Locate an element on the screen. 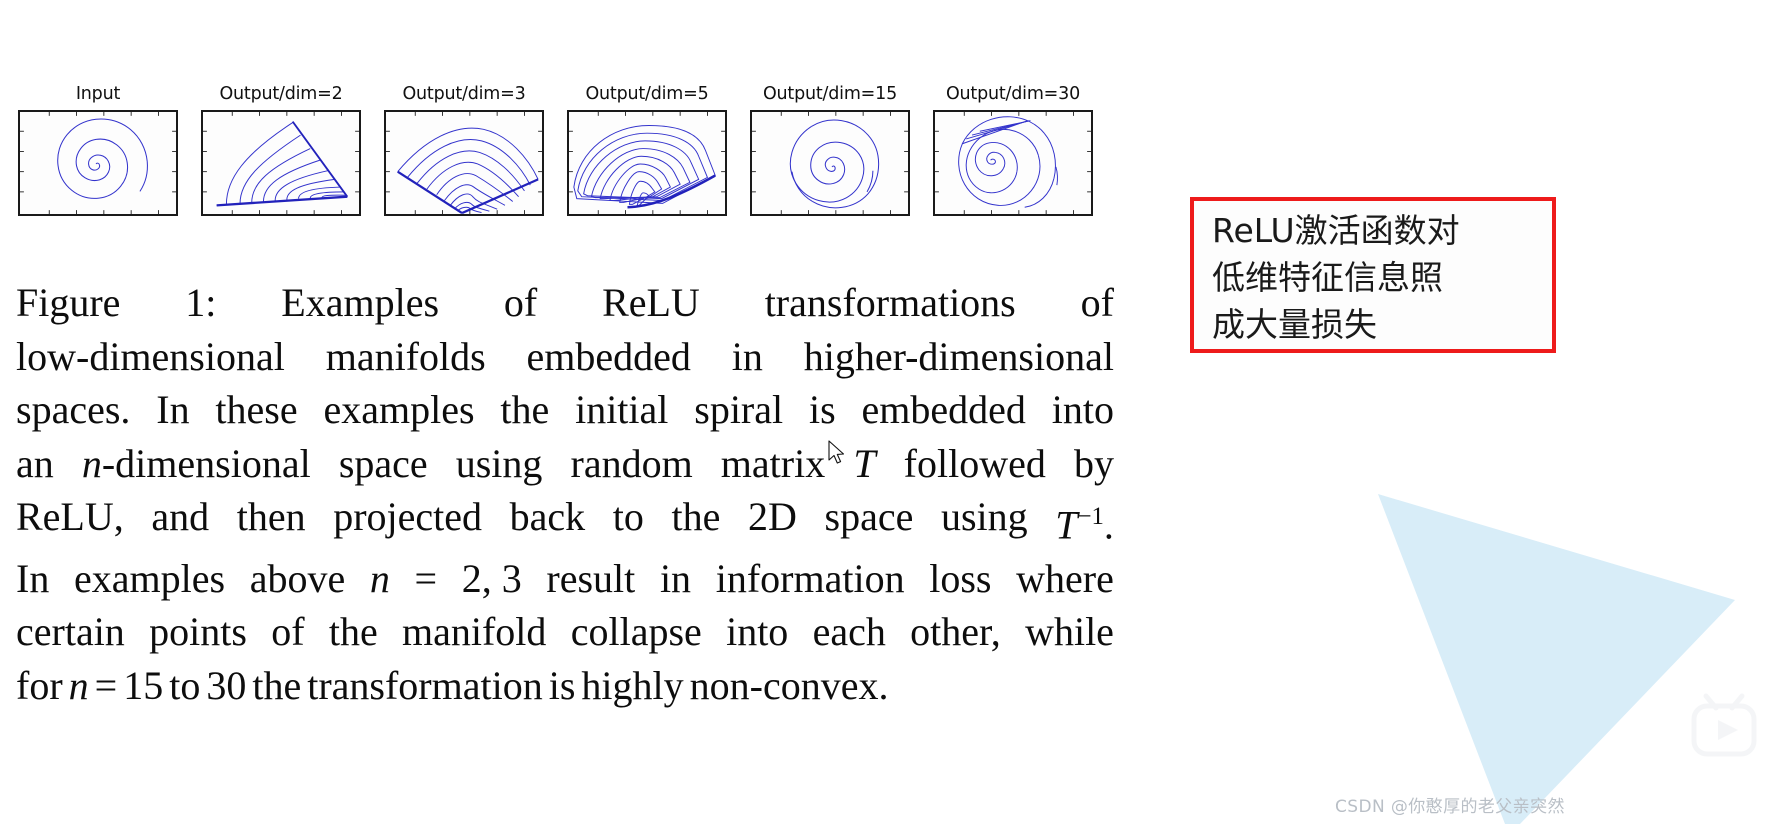 The image size is (1775, 824). plot-area-dim3 is located at coordinates (464, 162).